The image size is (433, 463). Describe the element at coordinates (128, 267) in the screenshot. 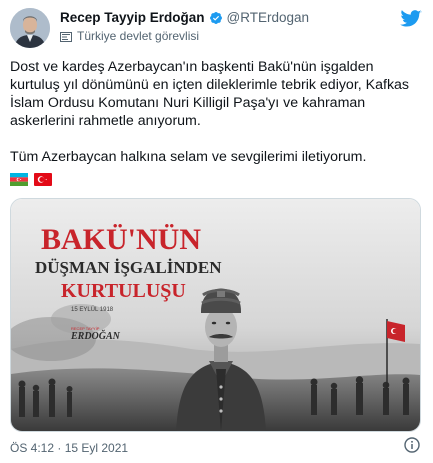

I see `image-title-line2: DÜŞMAN İŞGALİNDEN` at that location.